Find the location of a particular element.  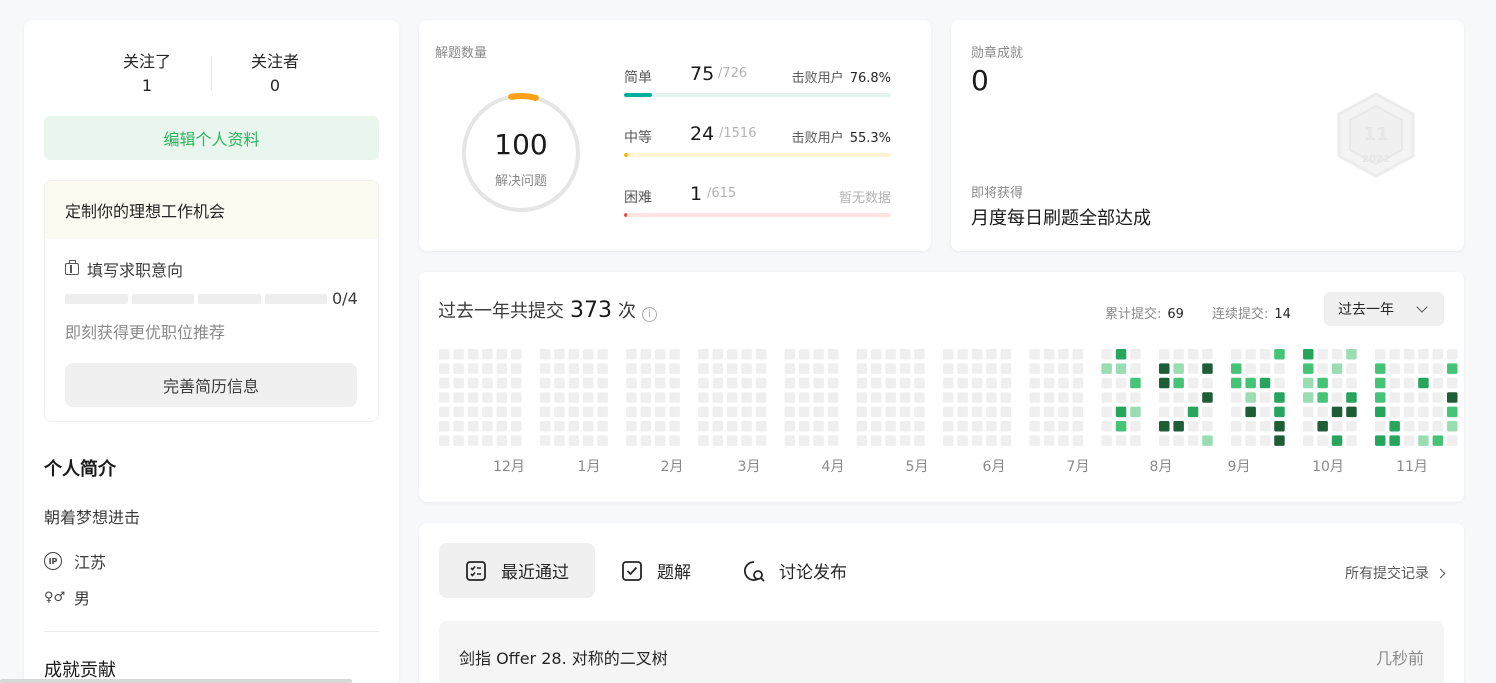

tab-recent-accepted: 最近通过 is located at coordinates (517, 570).